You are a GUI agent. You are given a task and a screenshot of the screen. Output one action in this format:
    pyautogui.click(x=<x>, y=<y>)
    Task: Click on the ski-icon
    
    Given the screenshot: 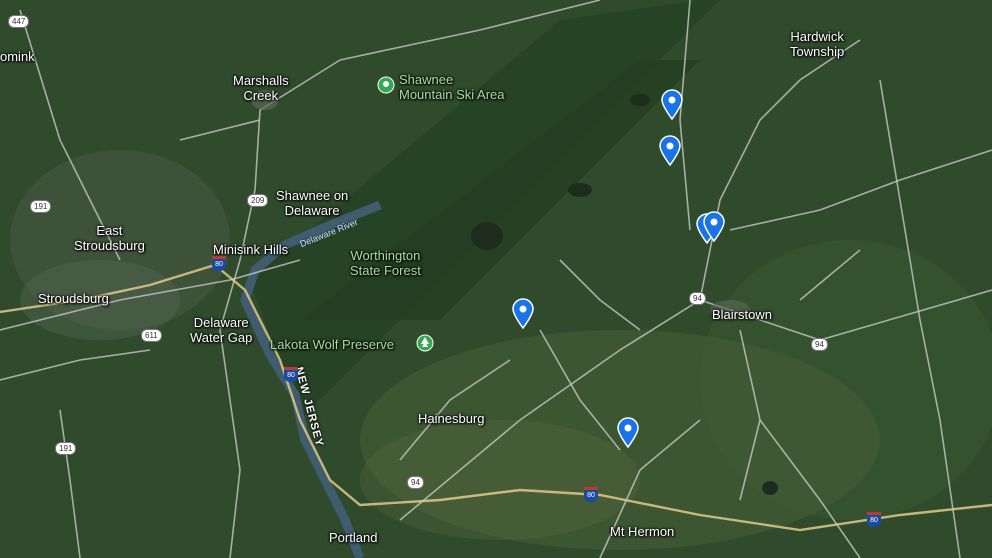 What is the action you would take?
    pyautogui.click(x=386, y=85)
    